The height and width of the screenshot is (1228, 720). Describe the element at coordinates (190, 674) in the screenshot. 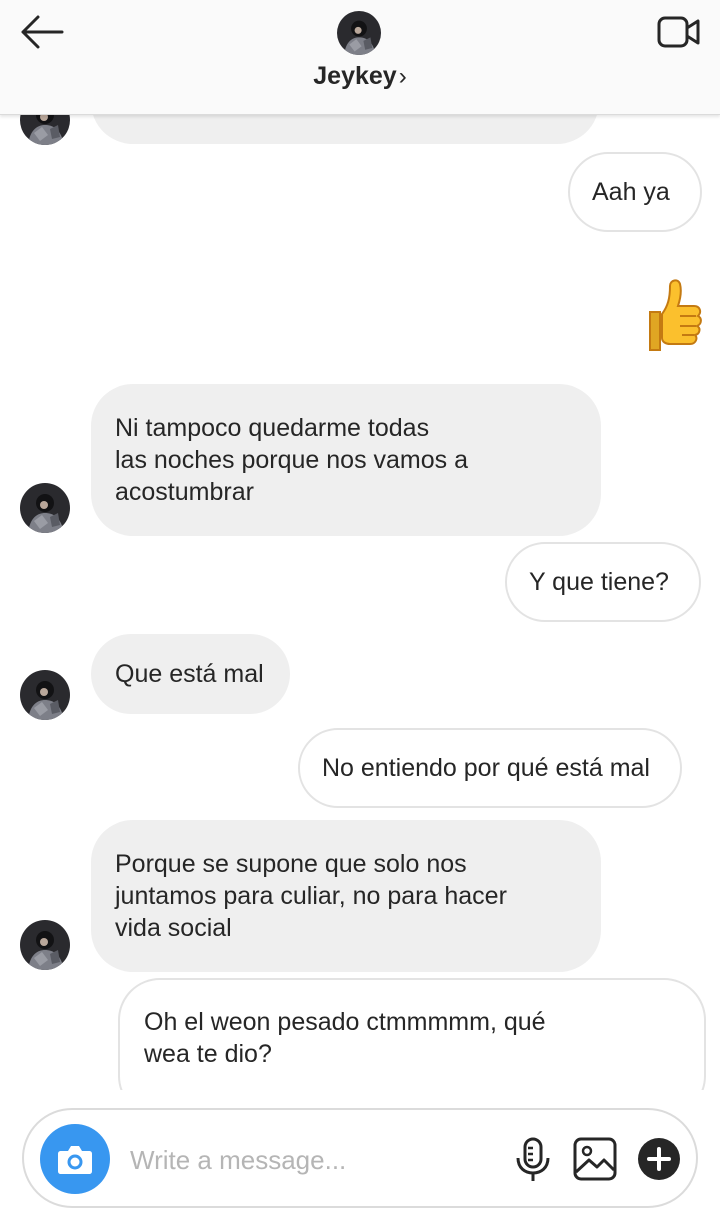

I see `message-bubble-incoming: Que está mal` at that location.